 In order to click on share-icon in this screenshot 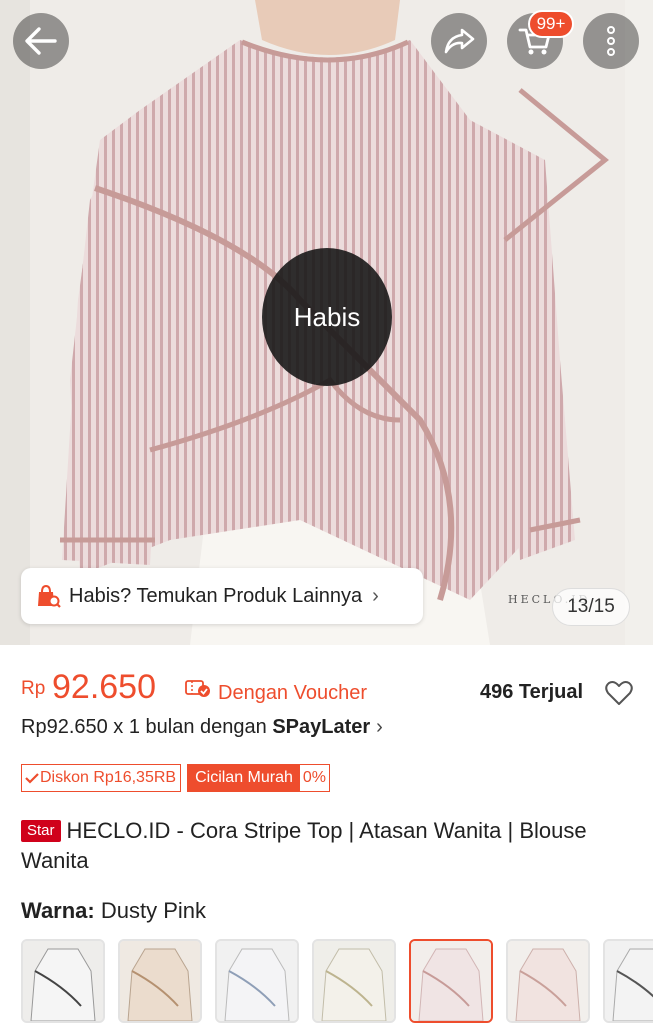, I will do `click(459, 41)`.